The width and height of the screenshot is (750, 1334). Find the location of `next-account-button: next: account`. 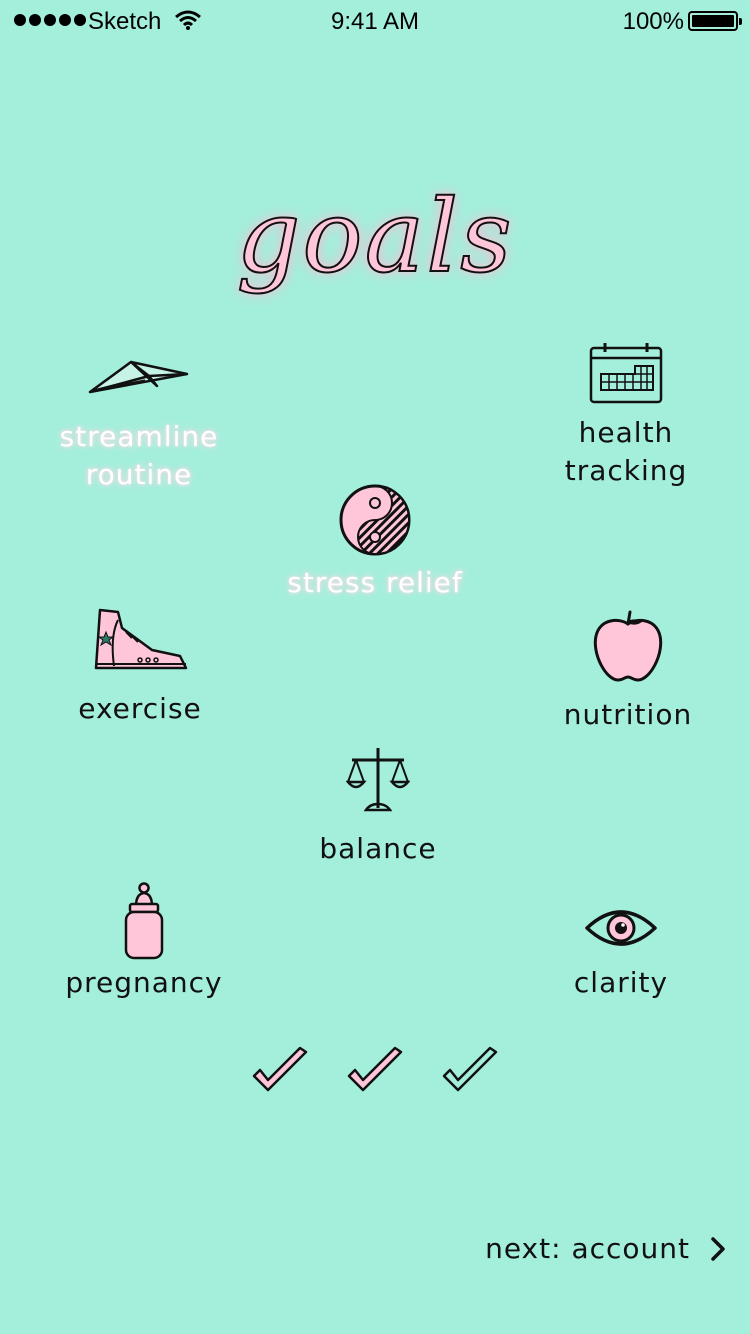

next-account-button: next: account is located at coordinates (605, 1248).